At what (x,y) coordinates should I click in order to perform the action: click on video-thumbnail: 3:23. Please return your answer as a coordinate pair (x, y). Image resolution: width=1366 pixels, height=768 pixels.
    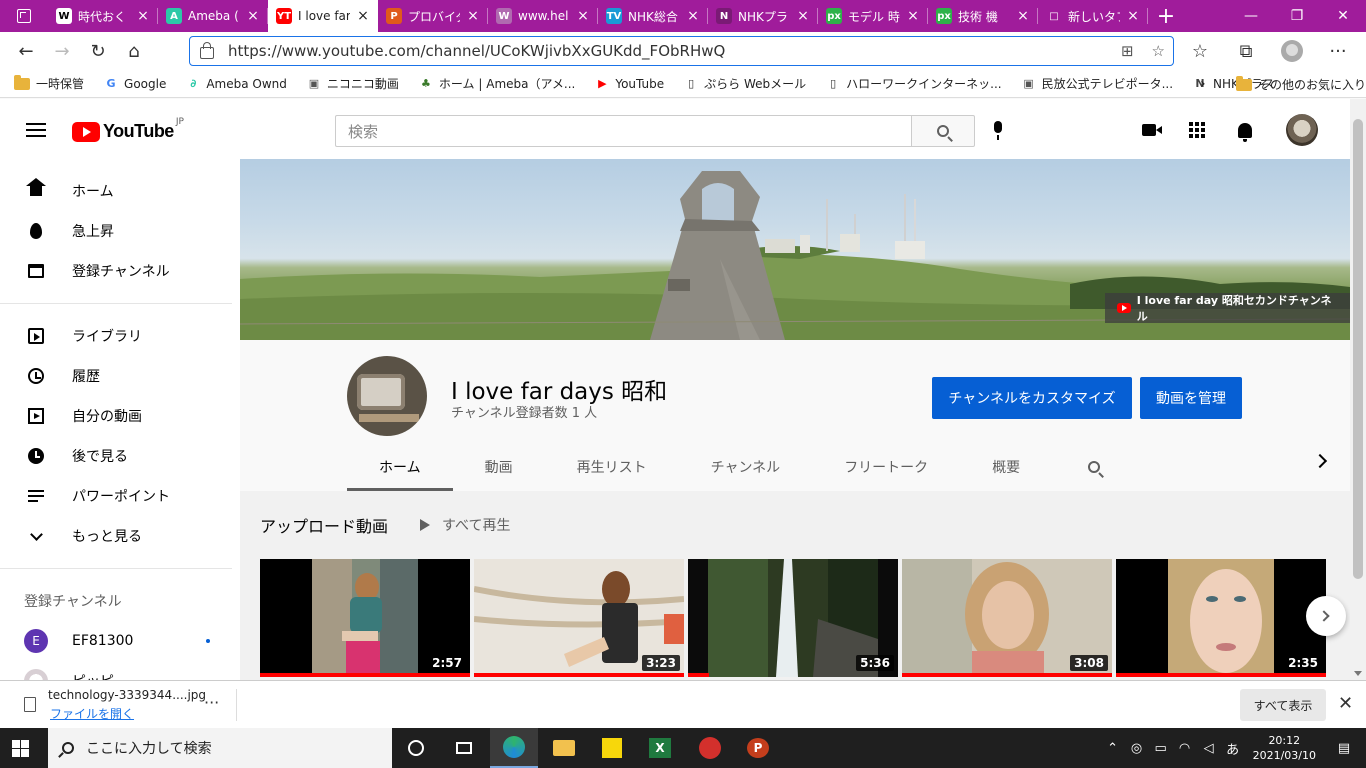
    Looking at the image, I should click on (579, 618).